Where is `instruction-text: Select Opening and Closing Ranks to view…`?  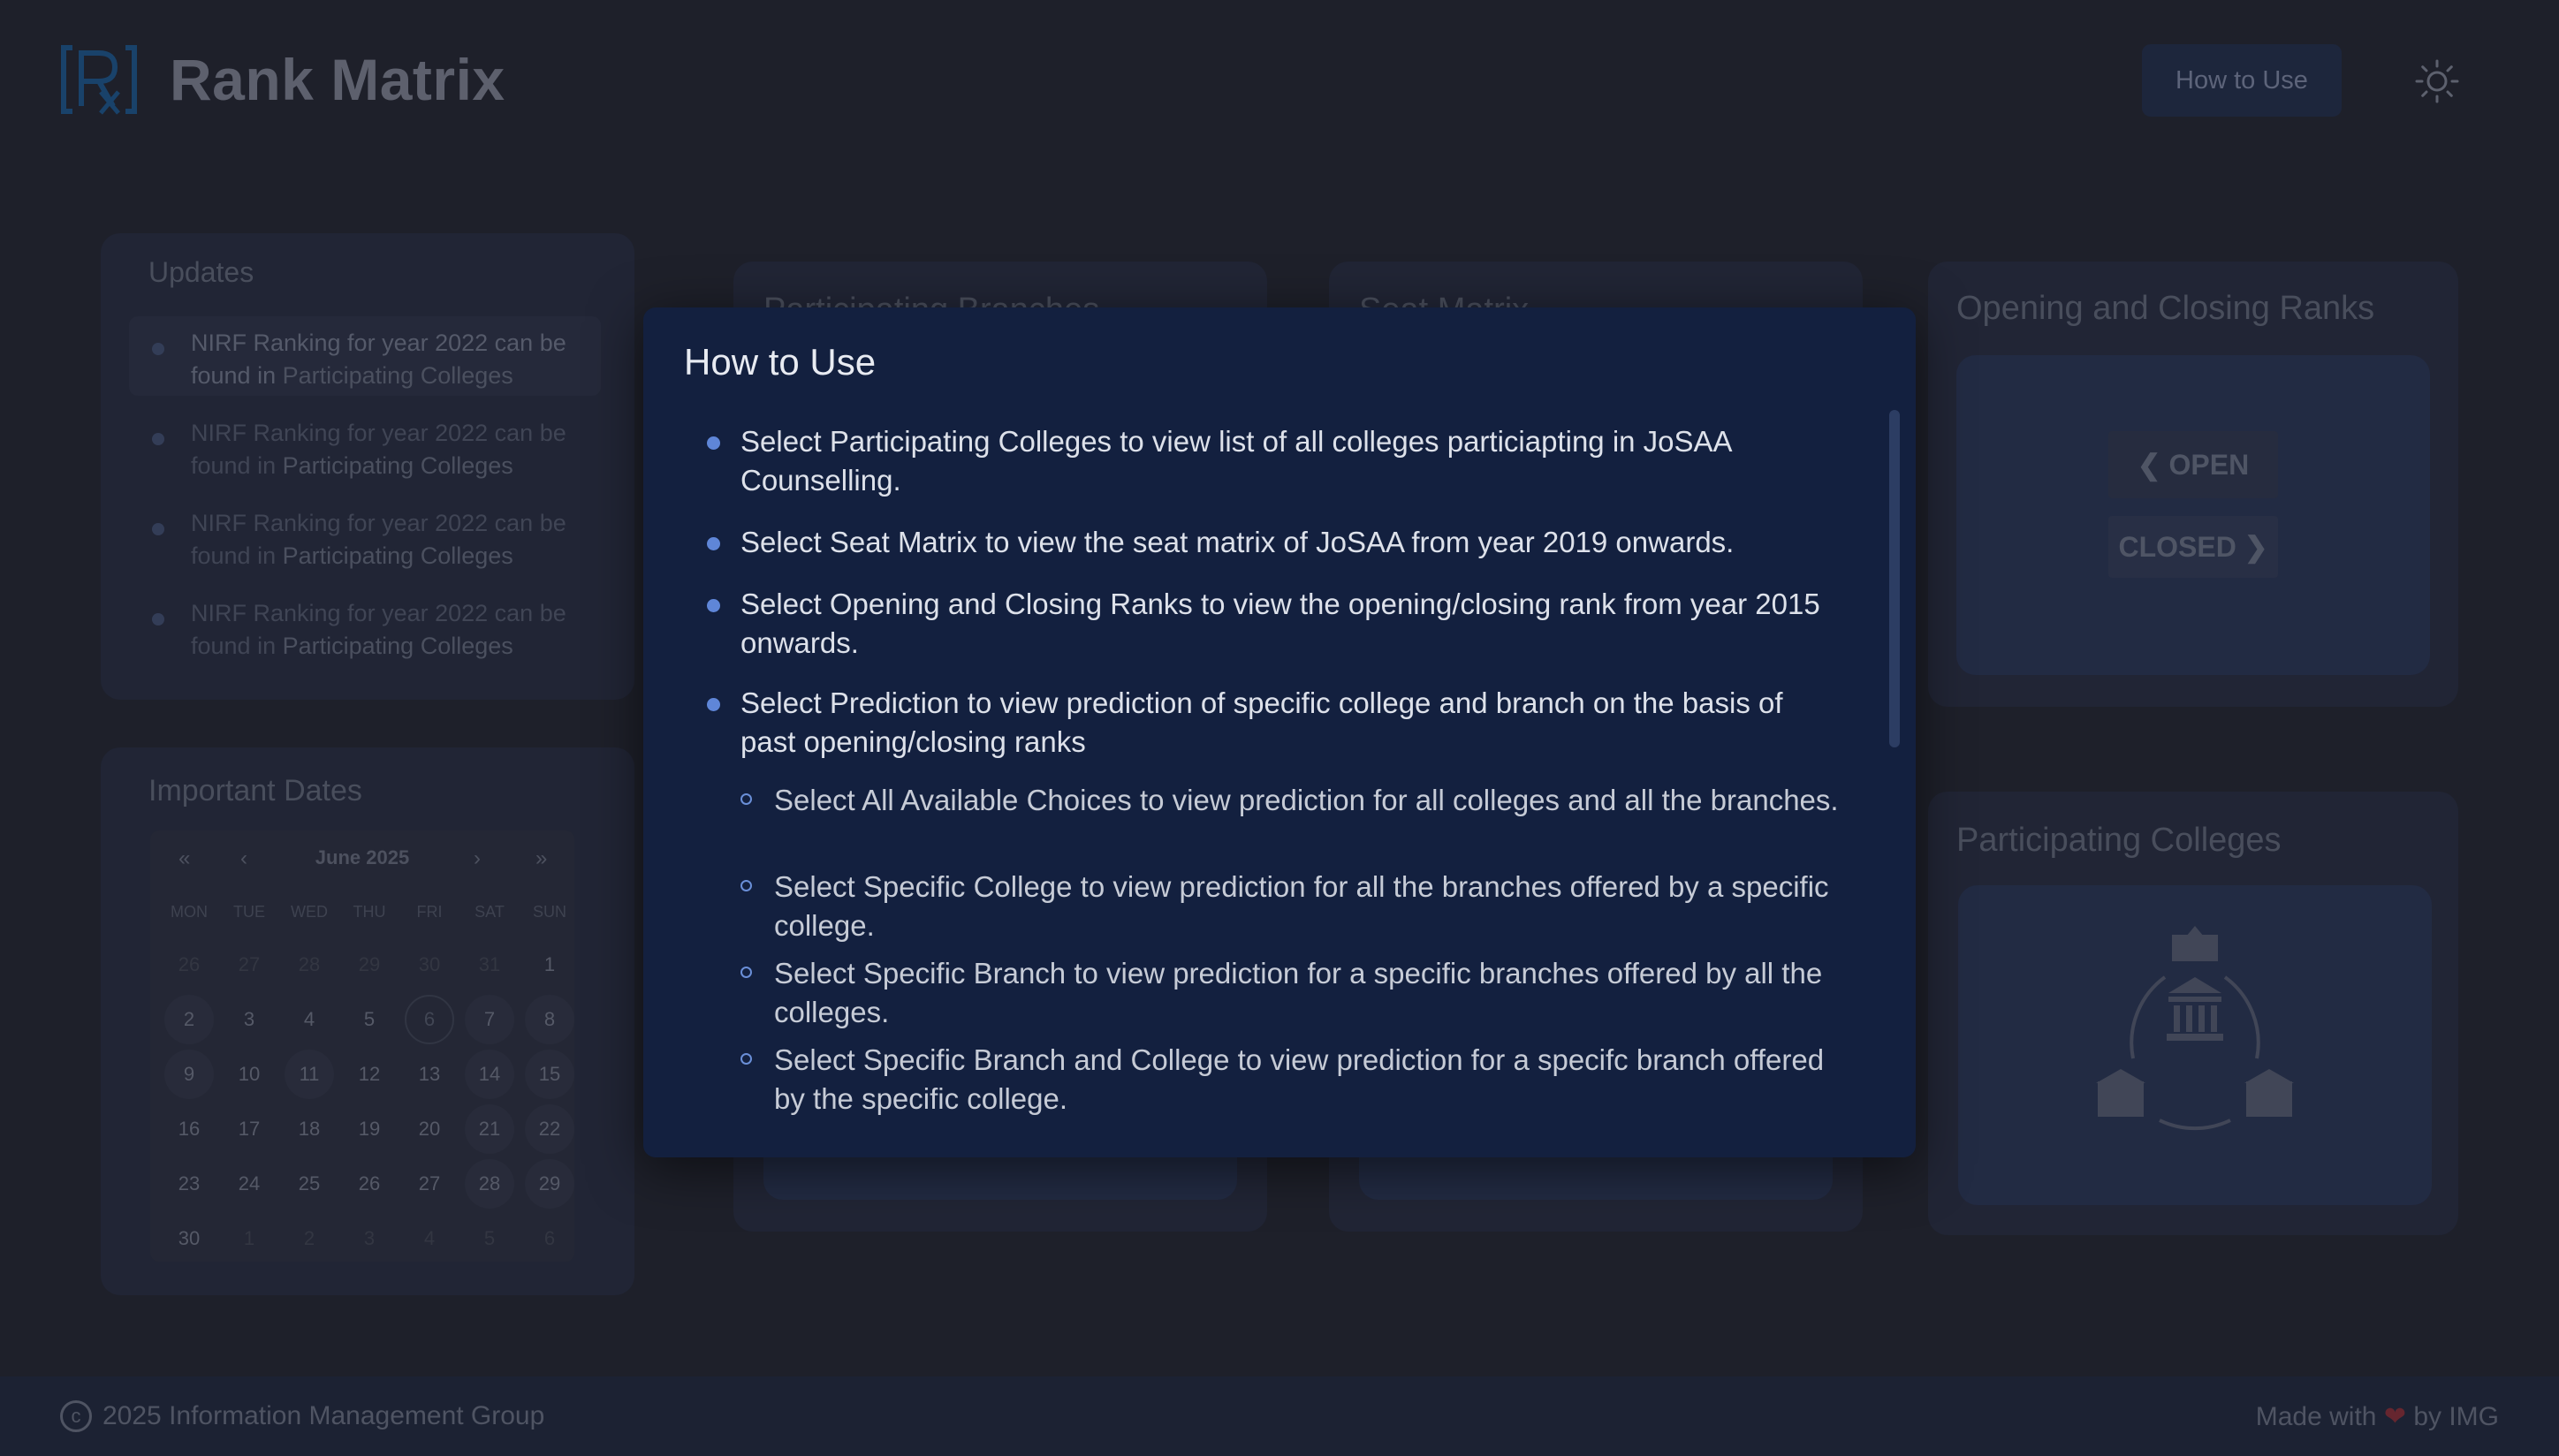 instruction-text: Select Opening and Closing Ranks to view… is located at coordinates (1280, 623).